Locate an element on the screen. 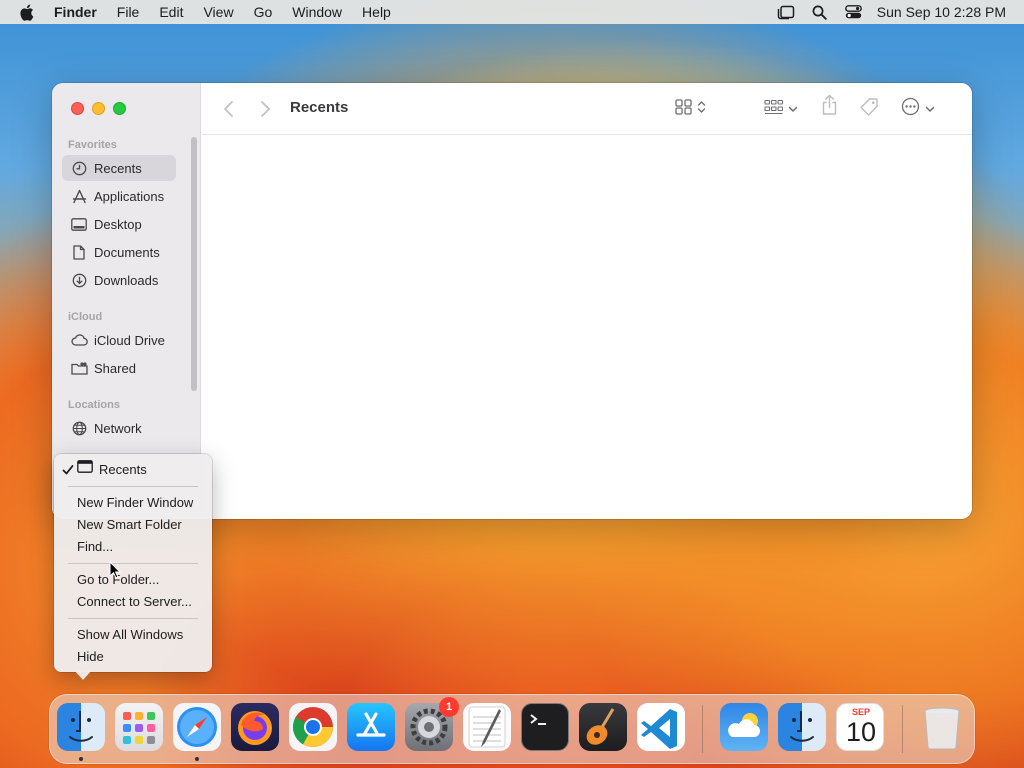  finder-toolbar: Recents is located at coordinates (587, 109).